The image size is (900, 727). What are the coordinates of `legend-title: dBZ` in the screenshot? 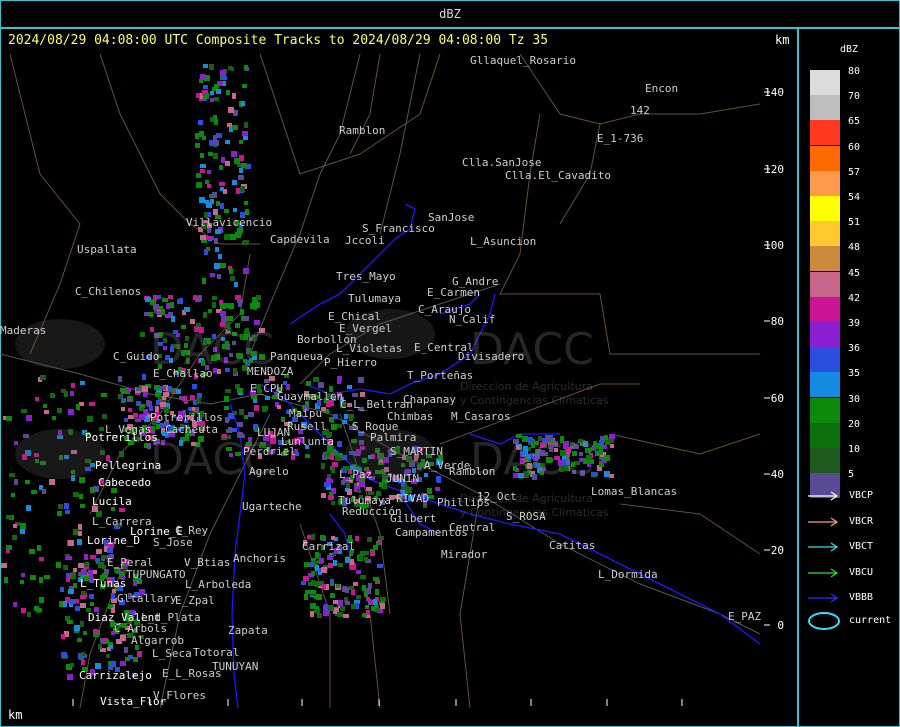 It's located at (849, 49).